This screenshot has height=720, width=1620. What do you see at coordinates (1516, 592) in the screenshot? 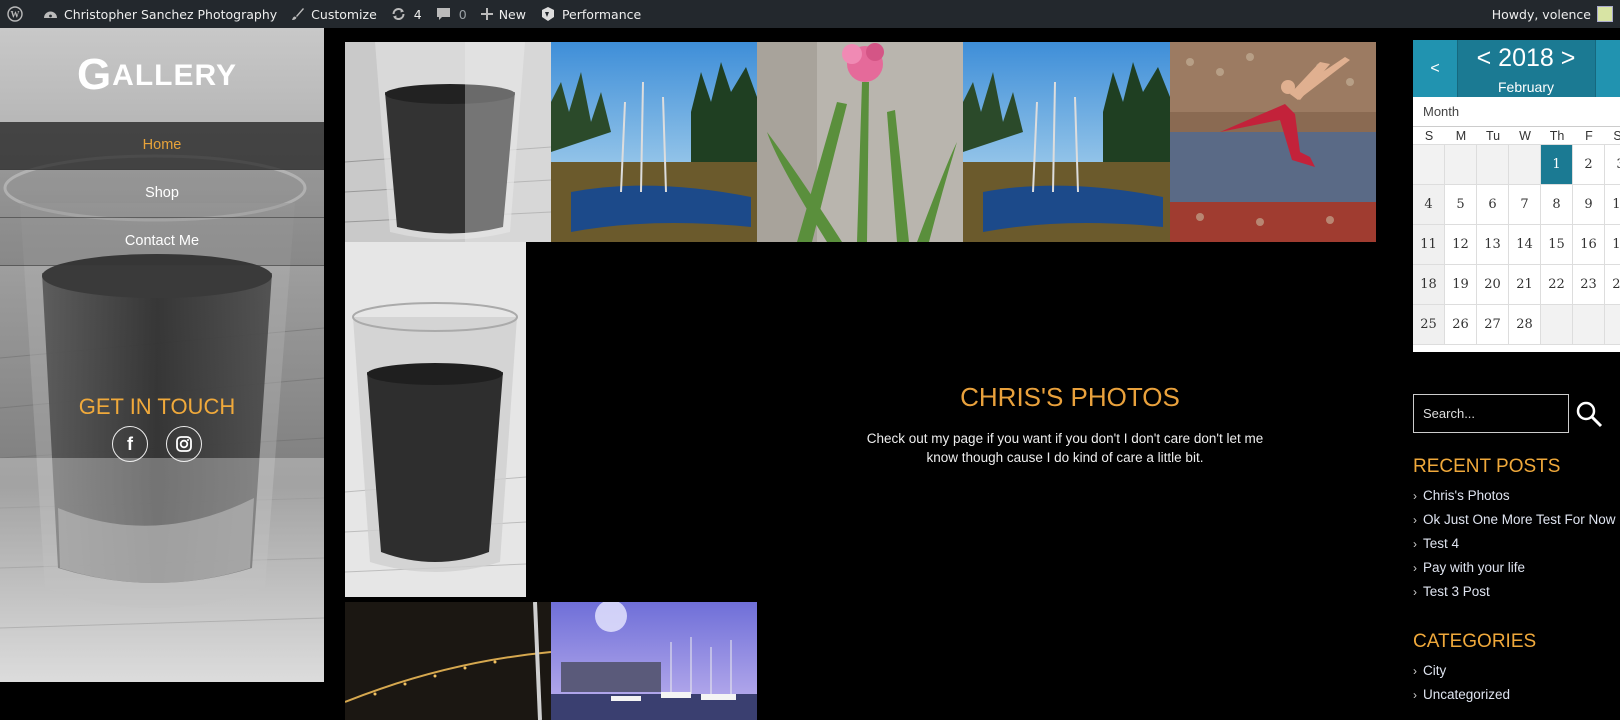
I see `recent-post-item: › Test 3 Post` at bounding box center [1516, 592].